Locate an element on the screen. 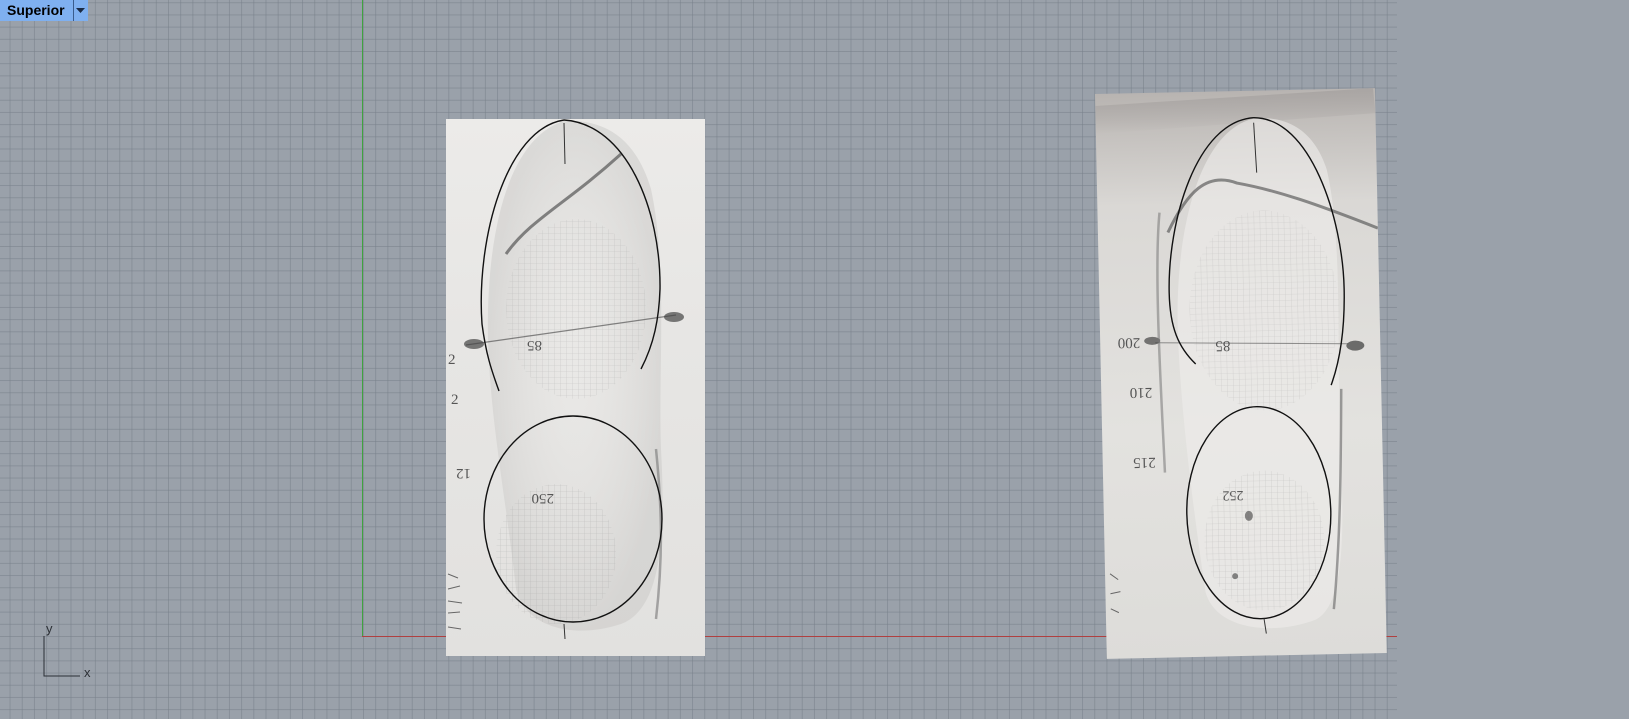 The height and width of the screenshot is (719, 1629). viewport-tab: Superior is located at coordinates (44, 10).